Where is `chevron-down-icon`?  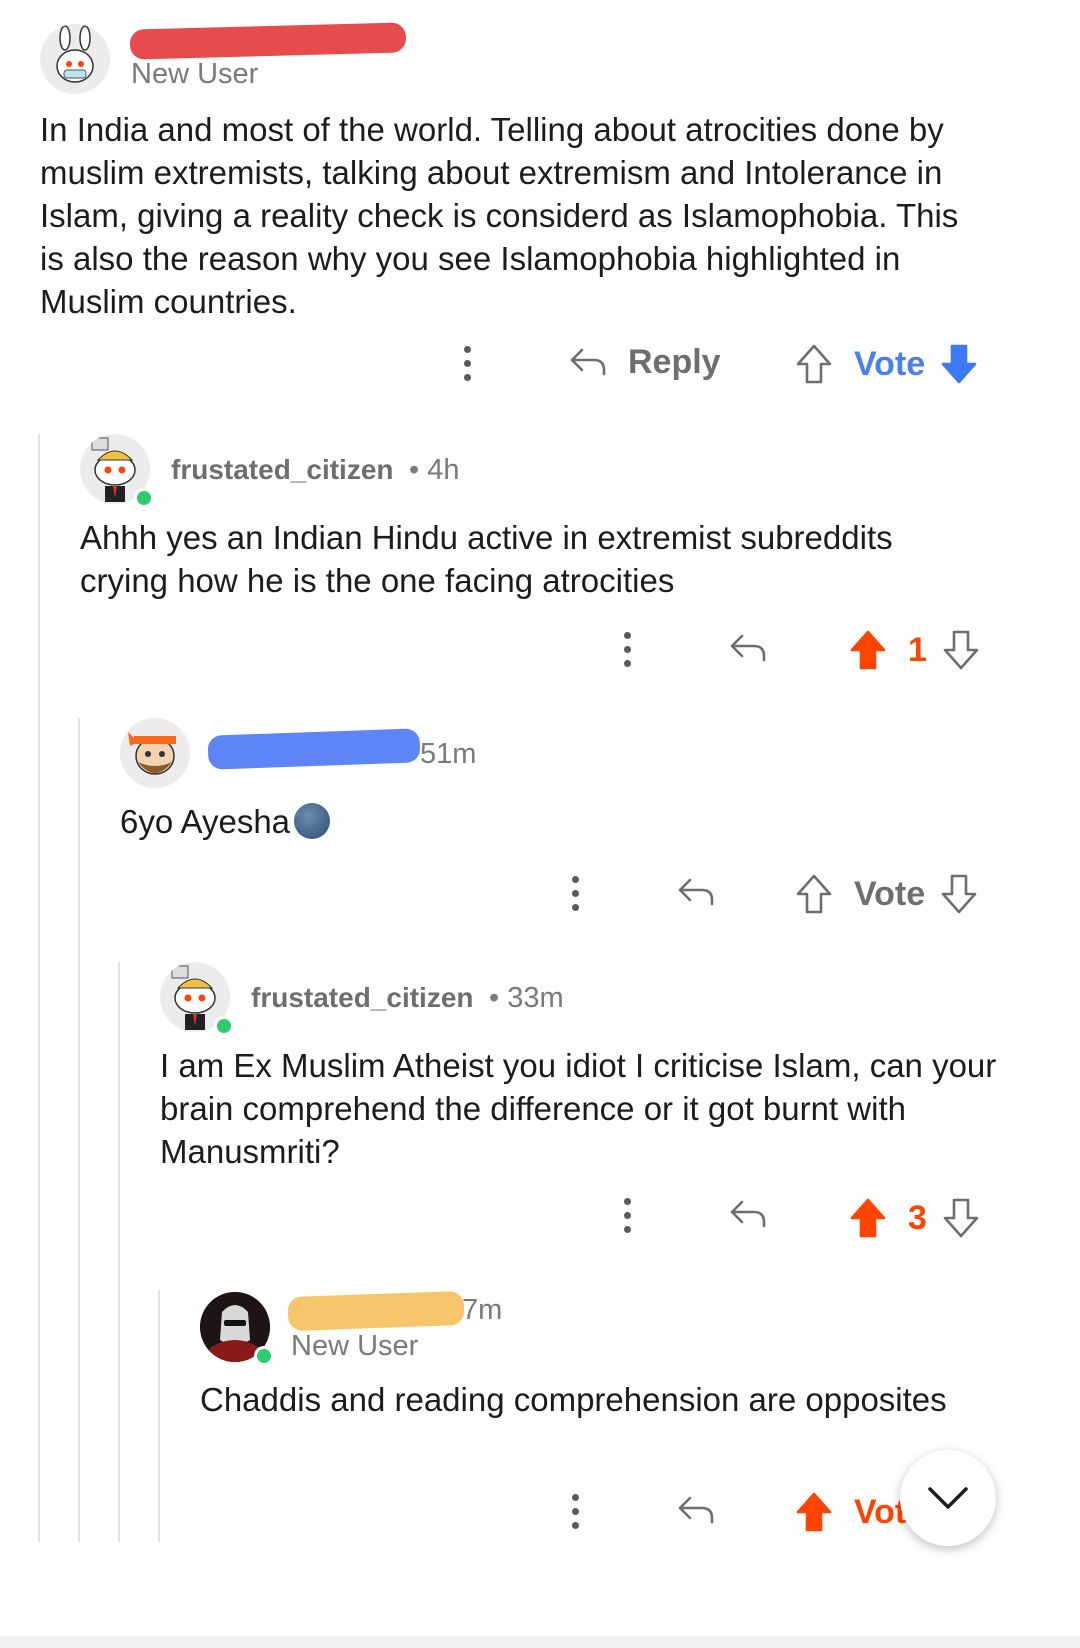
chevron-down-icon is located at coordinates (948, 1498).